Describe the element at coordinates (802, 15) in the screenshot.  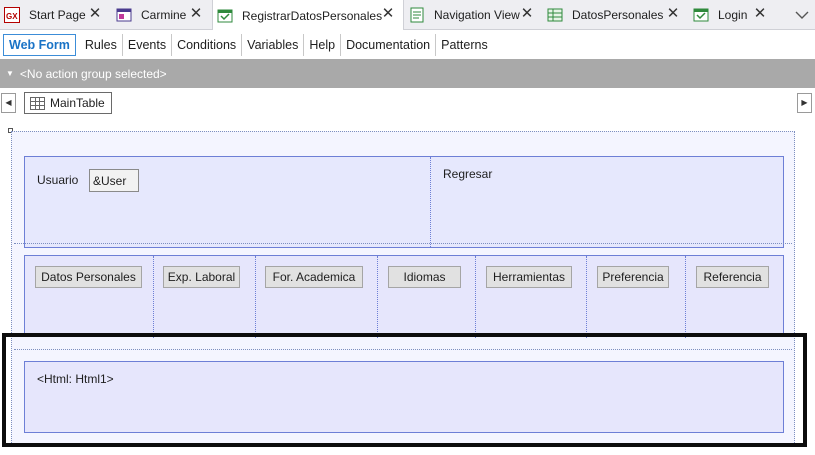
I see `chevron-down-icon` at that location.